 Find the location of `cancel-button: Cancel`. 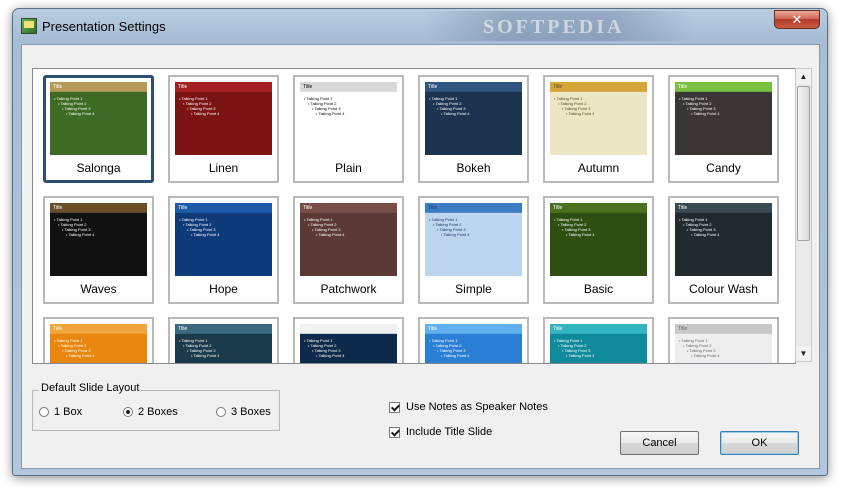

cancel-button: Cancel is located at coordinates (659, 443).